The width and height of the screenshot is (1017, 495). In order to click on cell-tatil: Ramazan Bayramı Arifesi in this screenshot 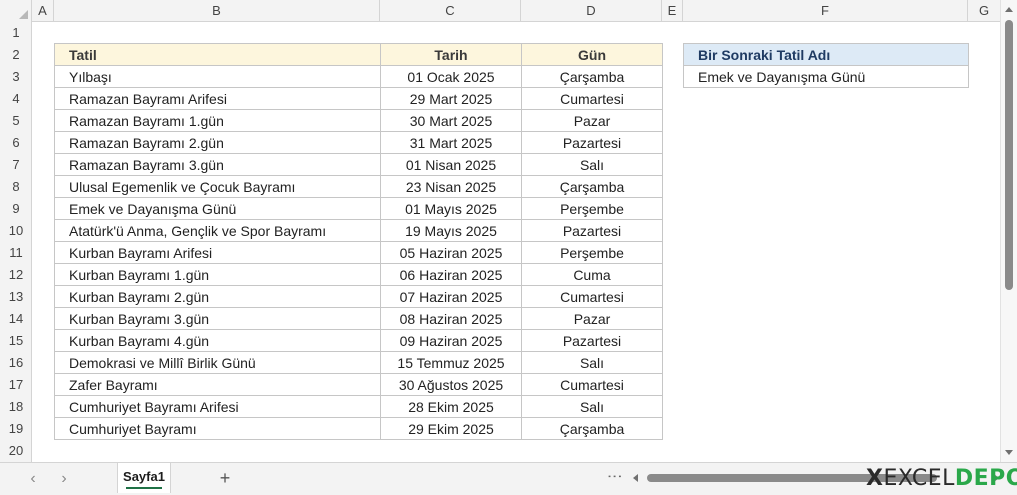, I will do `click(217, 98)`.